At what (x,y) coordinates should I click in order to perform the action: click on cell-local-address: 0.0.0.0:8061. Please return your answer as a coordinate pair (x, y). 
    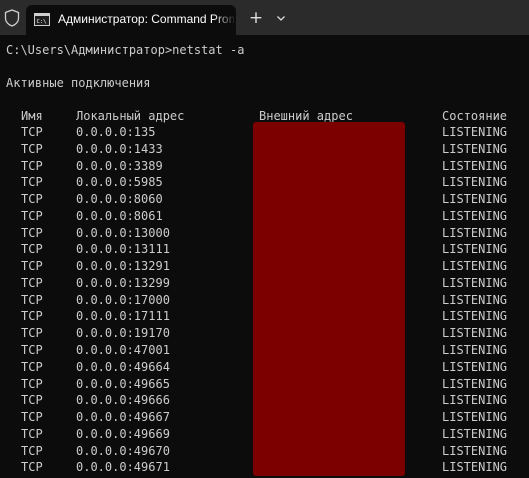
    Looking at the image, I should click on (119, 215).